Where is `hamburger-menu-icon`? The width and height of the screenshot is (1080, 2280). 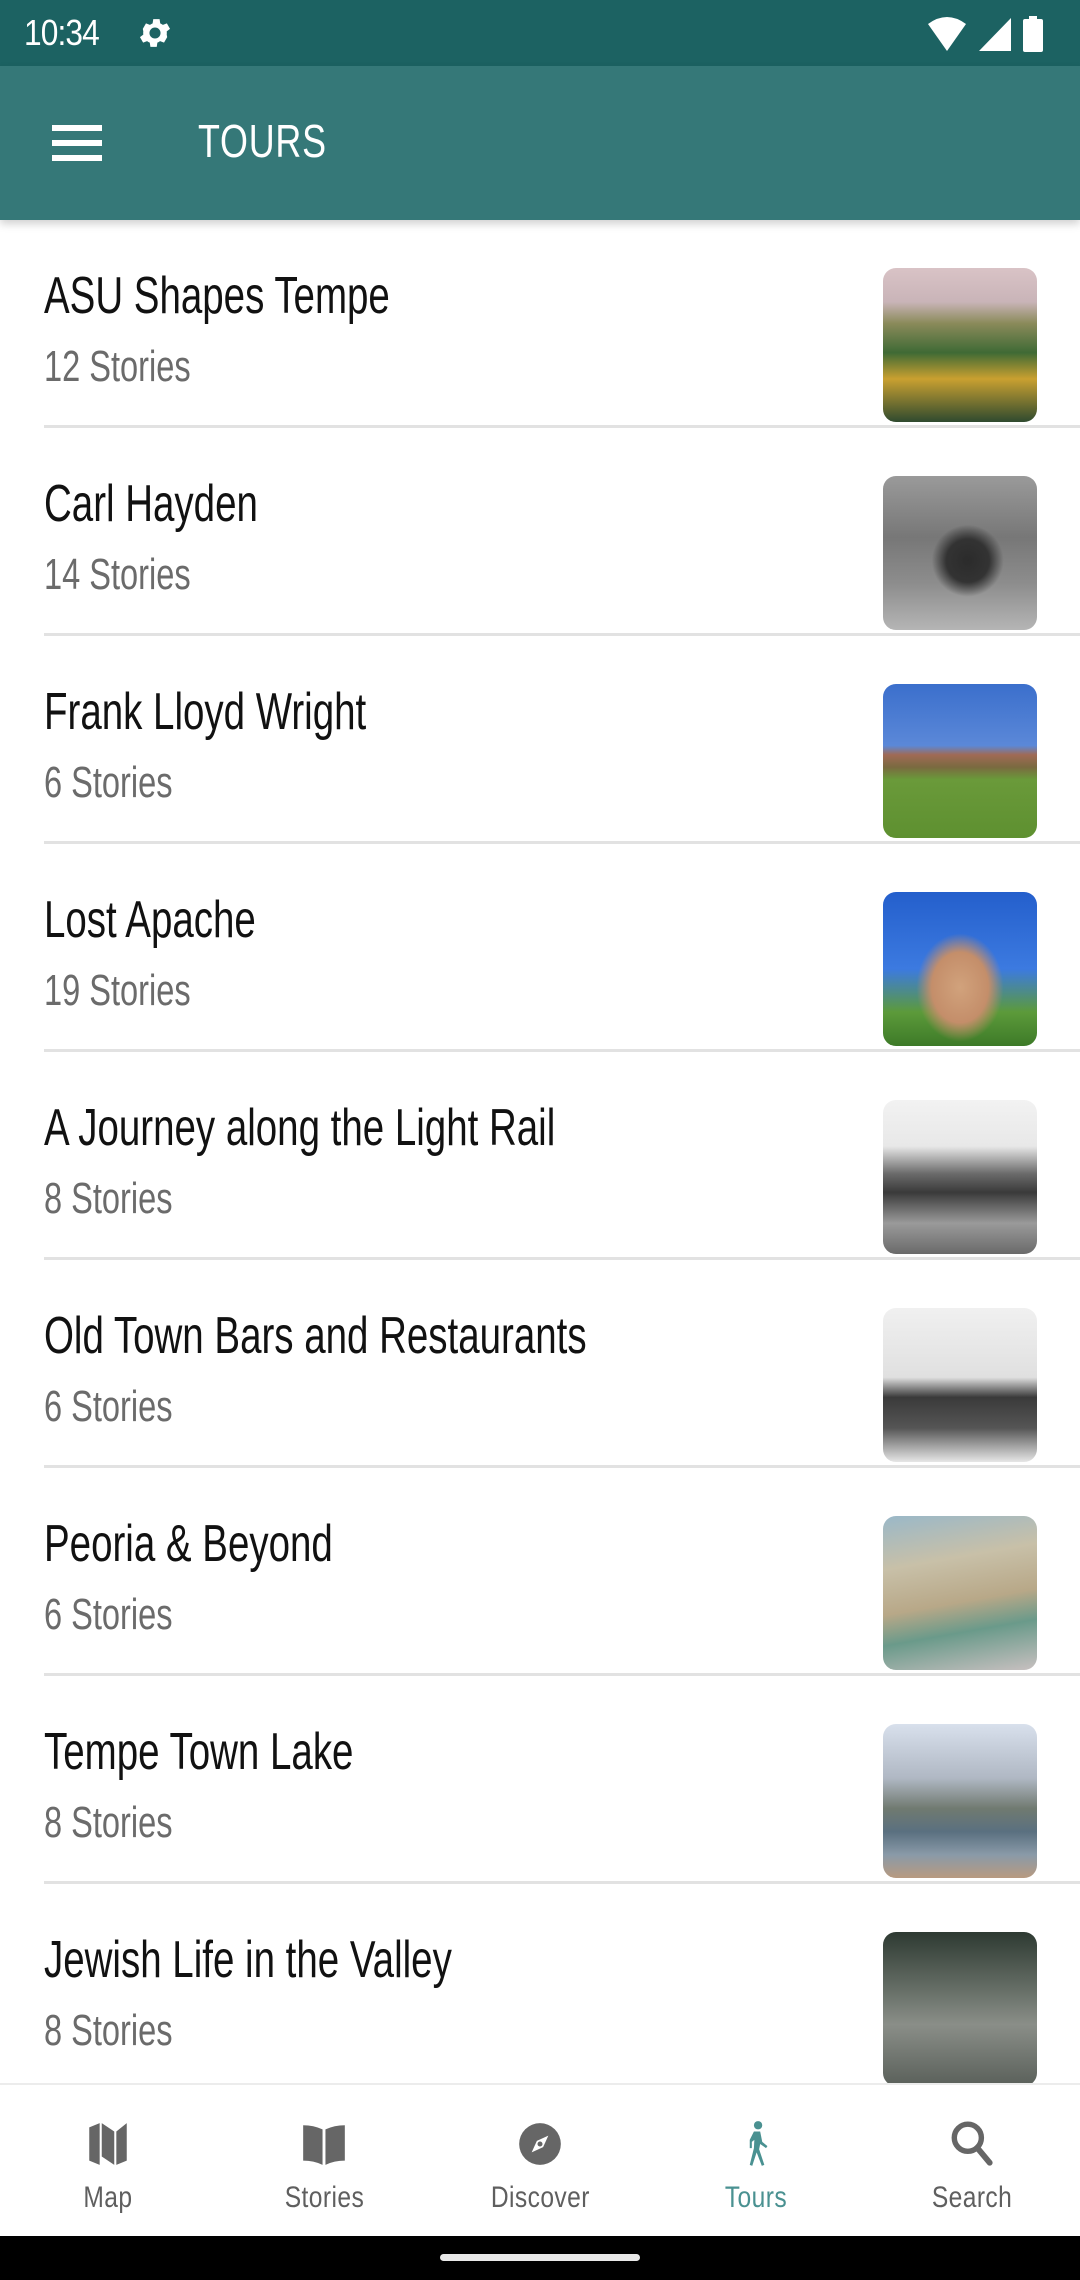
hamburger-menu-icon is located at coordinates (76, 143).